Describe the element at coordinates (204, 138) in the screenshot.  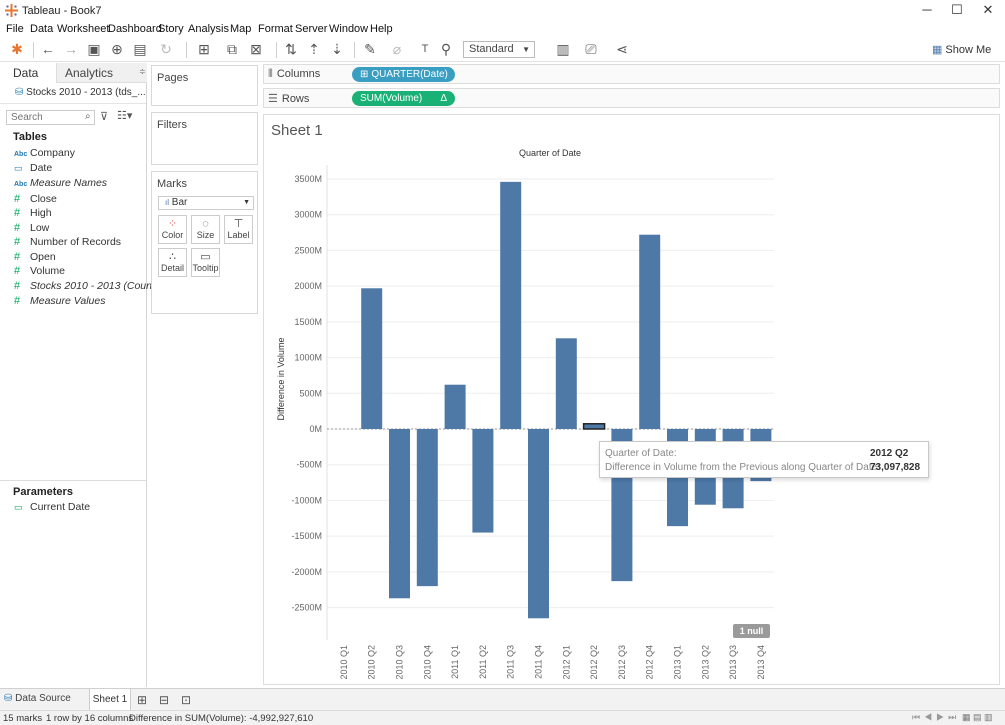
I see `filters-card: Filters` at that location.